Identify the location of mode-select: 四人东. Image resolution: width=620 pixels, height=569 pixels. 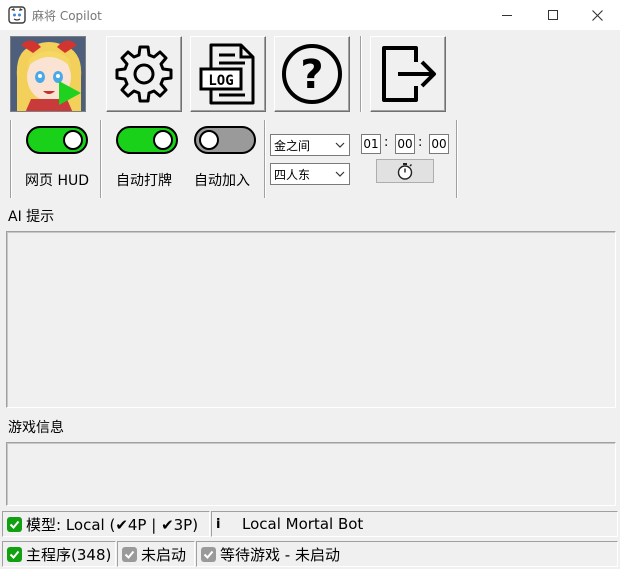
(310, 174).